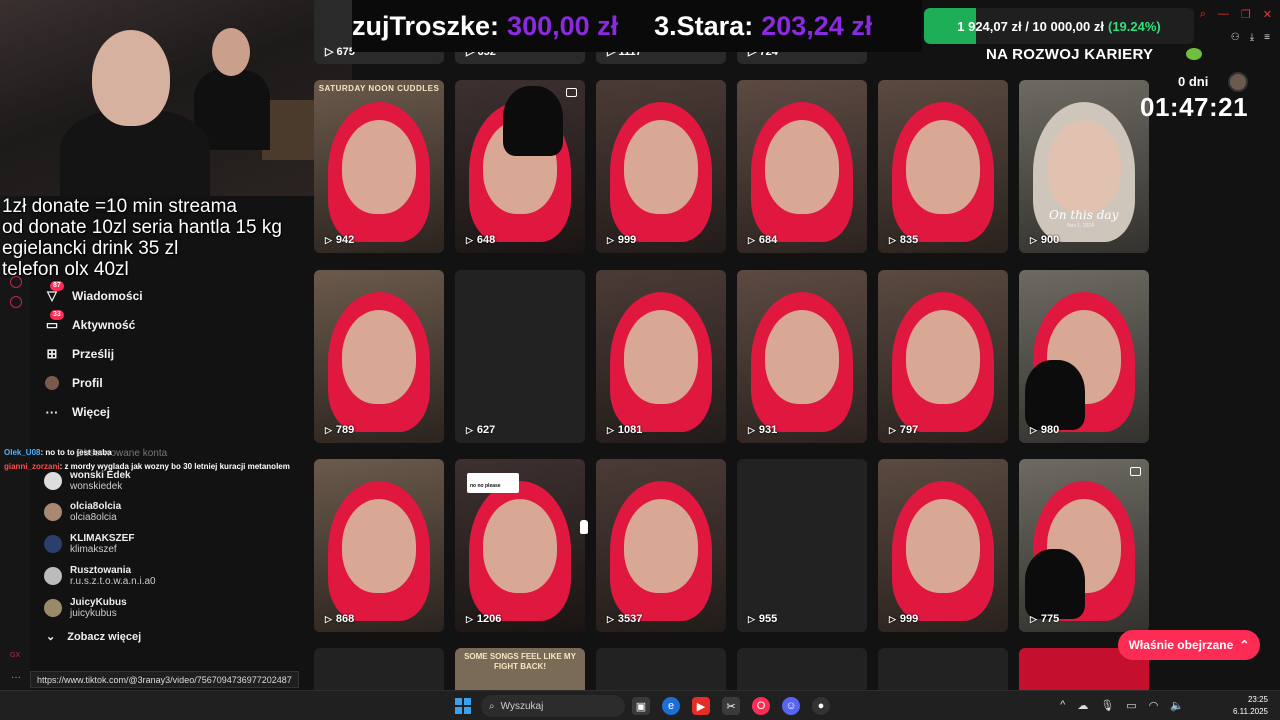  What do you see at coordinates (520, 356) in the screenshot?
I see `video-tile: ▷ 627` at bounding box center [520, 356].